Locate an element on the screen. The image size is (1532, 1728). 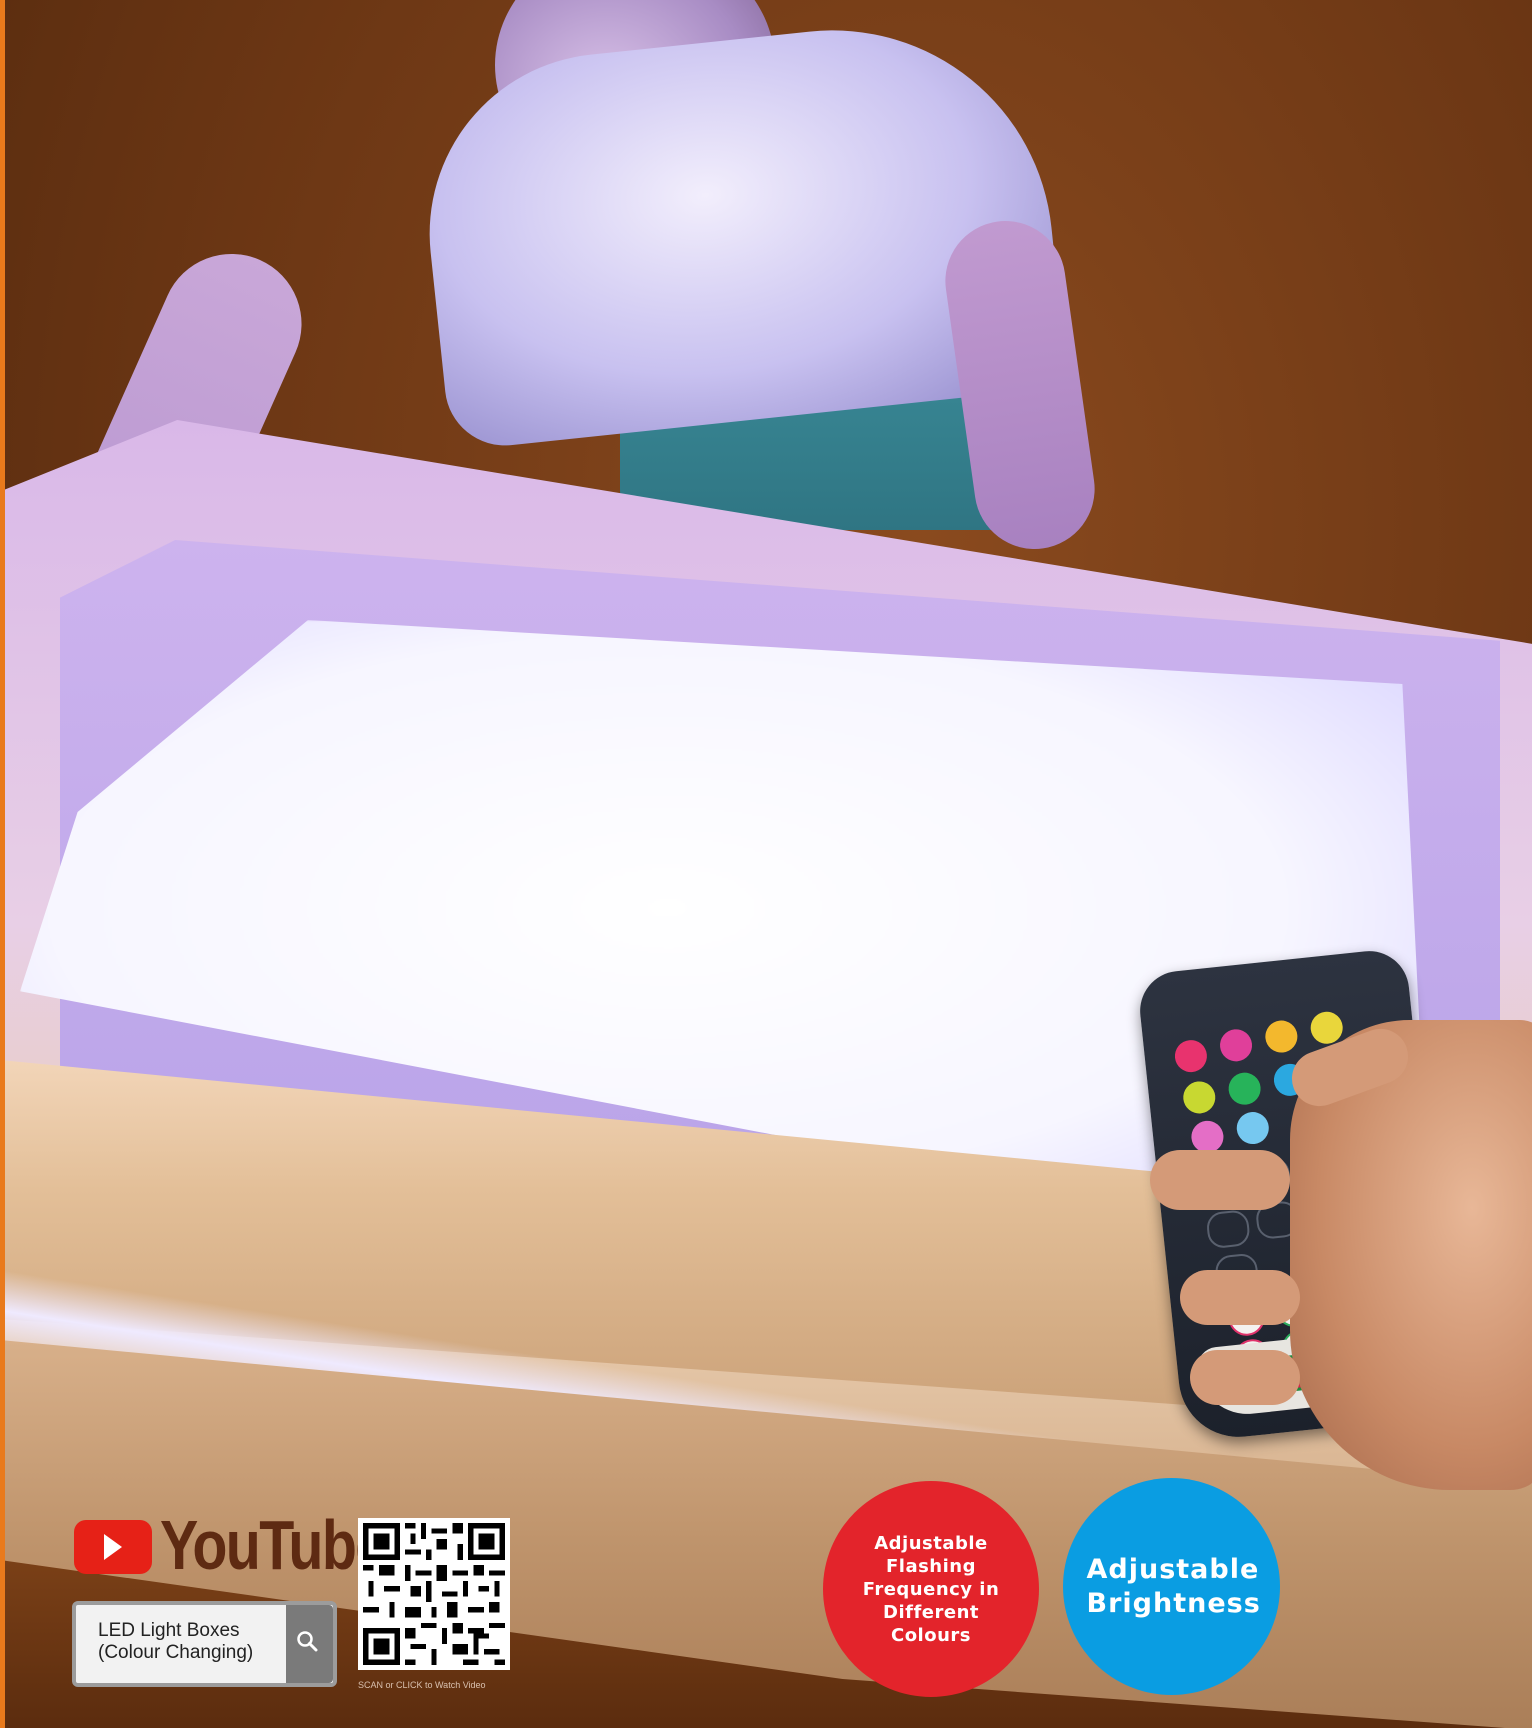
left-accent-border is located at coordinates (2, 864).